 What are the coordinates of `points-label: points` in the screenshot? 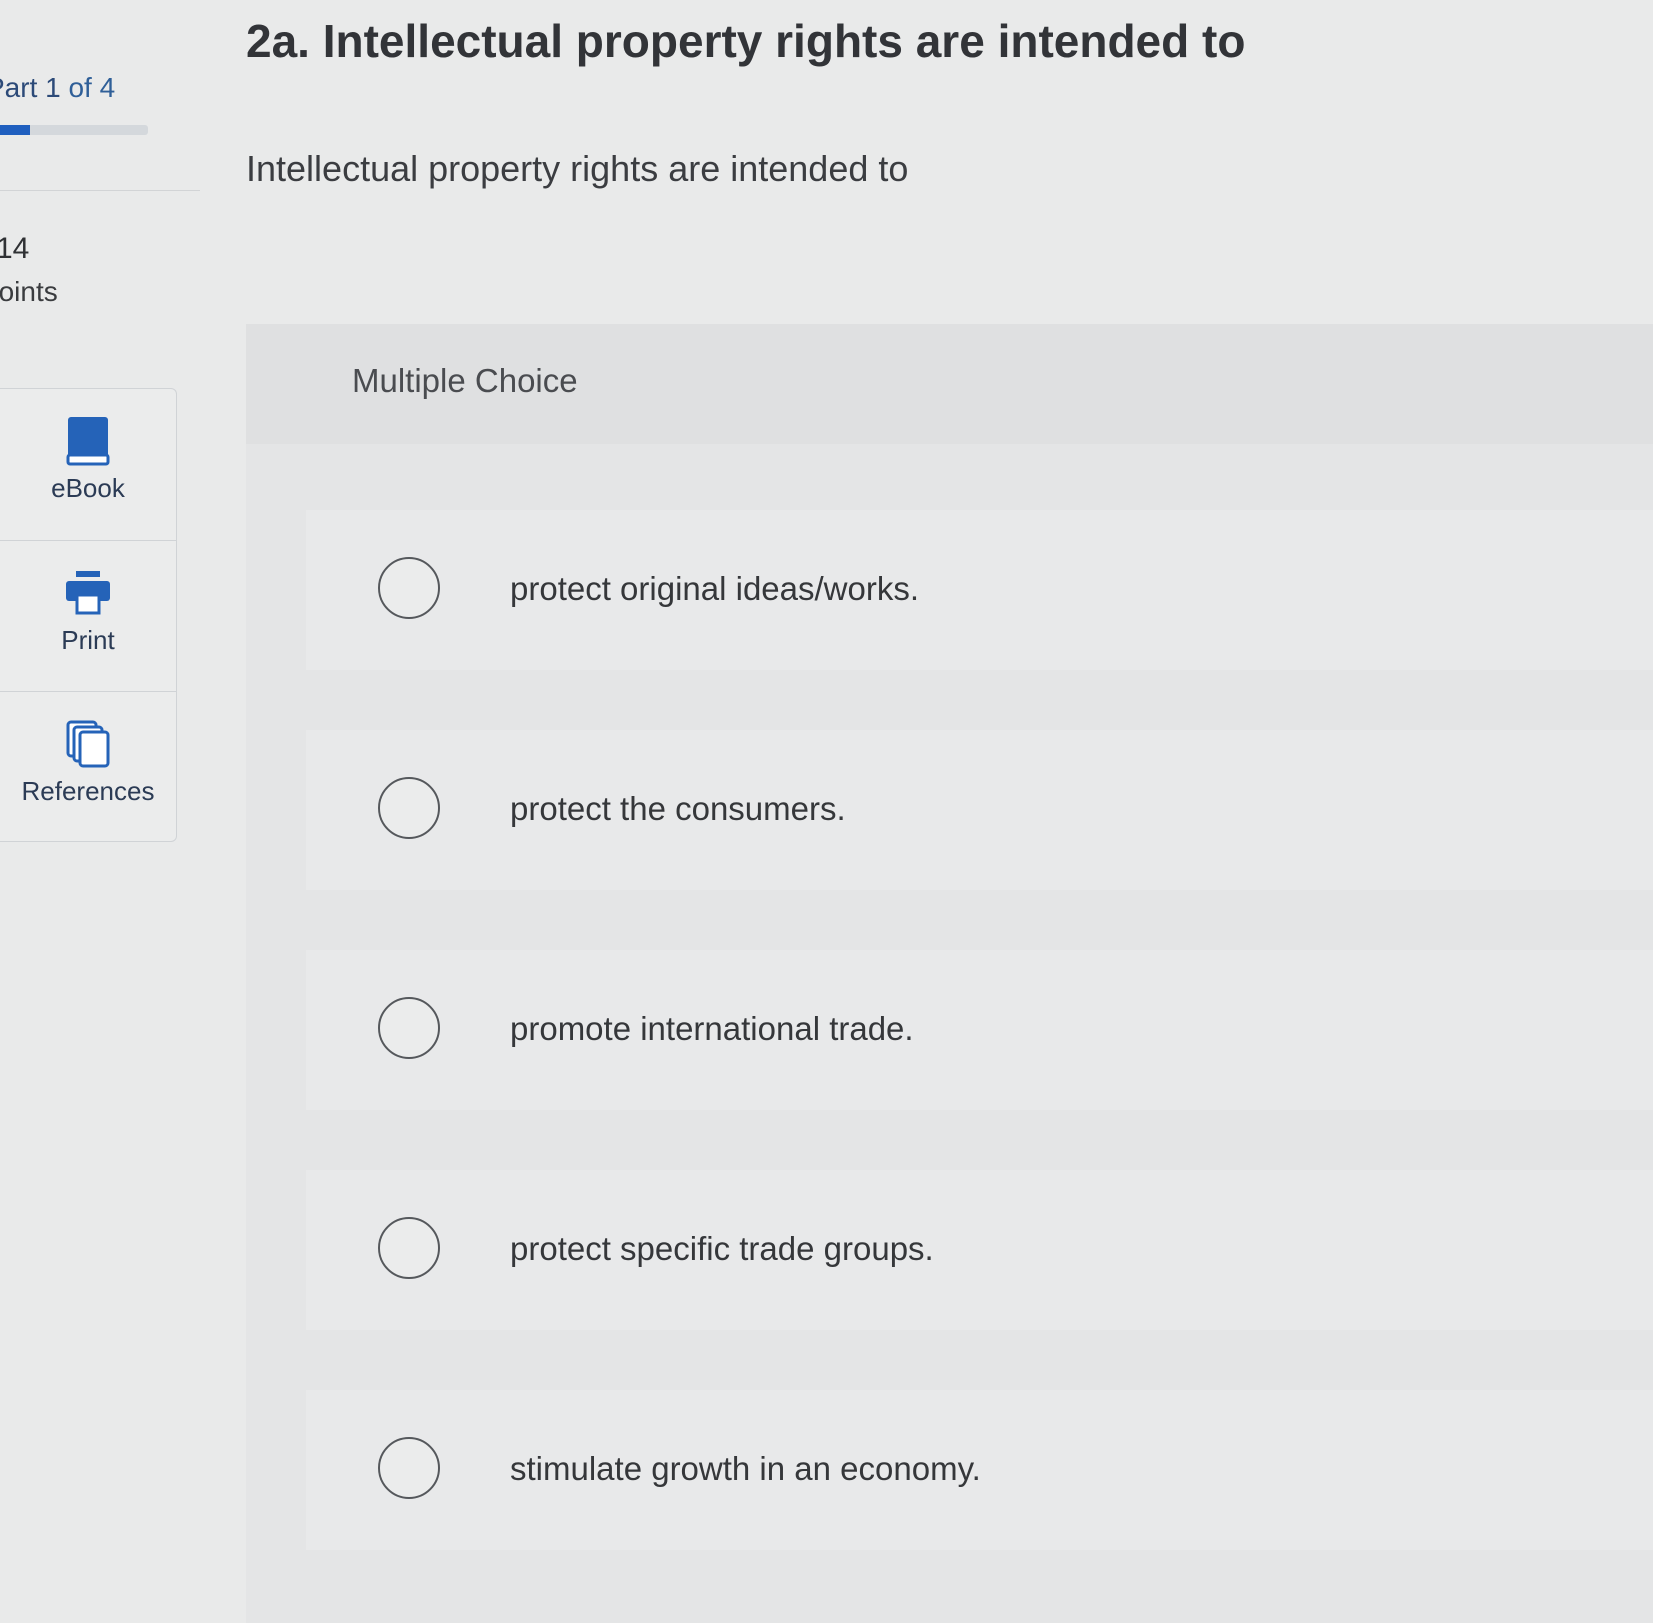 It's located at (29, 291).